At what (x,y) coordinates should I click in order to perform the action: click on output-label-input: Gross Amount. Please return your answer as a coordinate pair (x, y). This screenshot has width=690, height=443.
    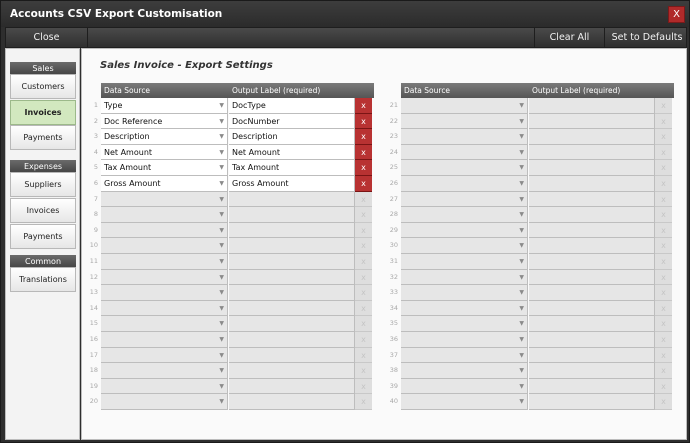
    Looking at the image, I should click on (292, 184).